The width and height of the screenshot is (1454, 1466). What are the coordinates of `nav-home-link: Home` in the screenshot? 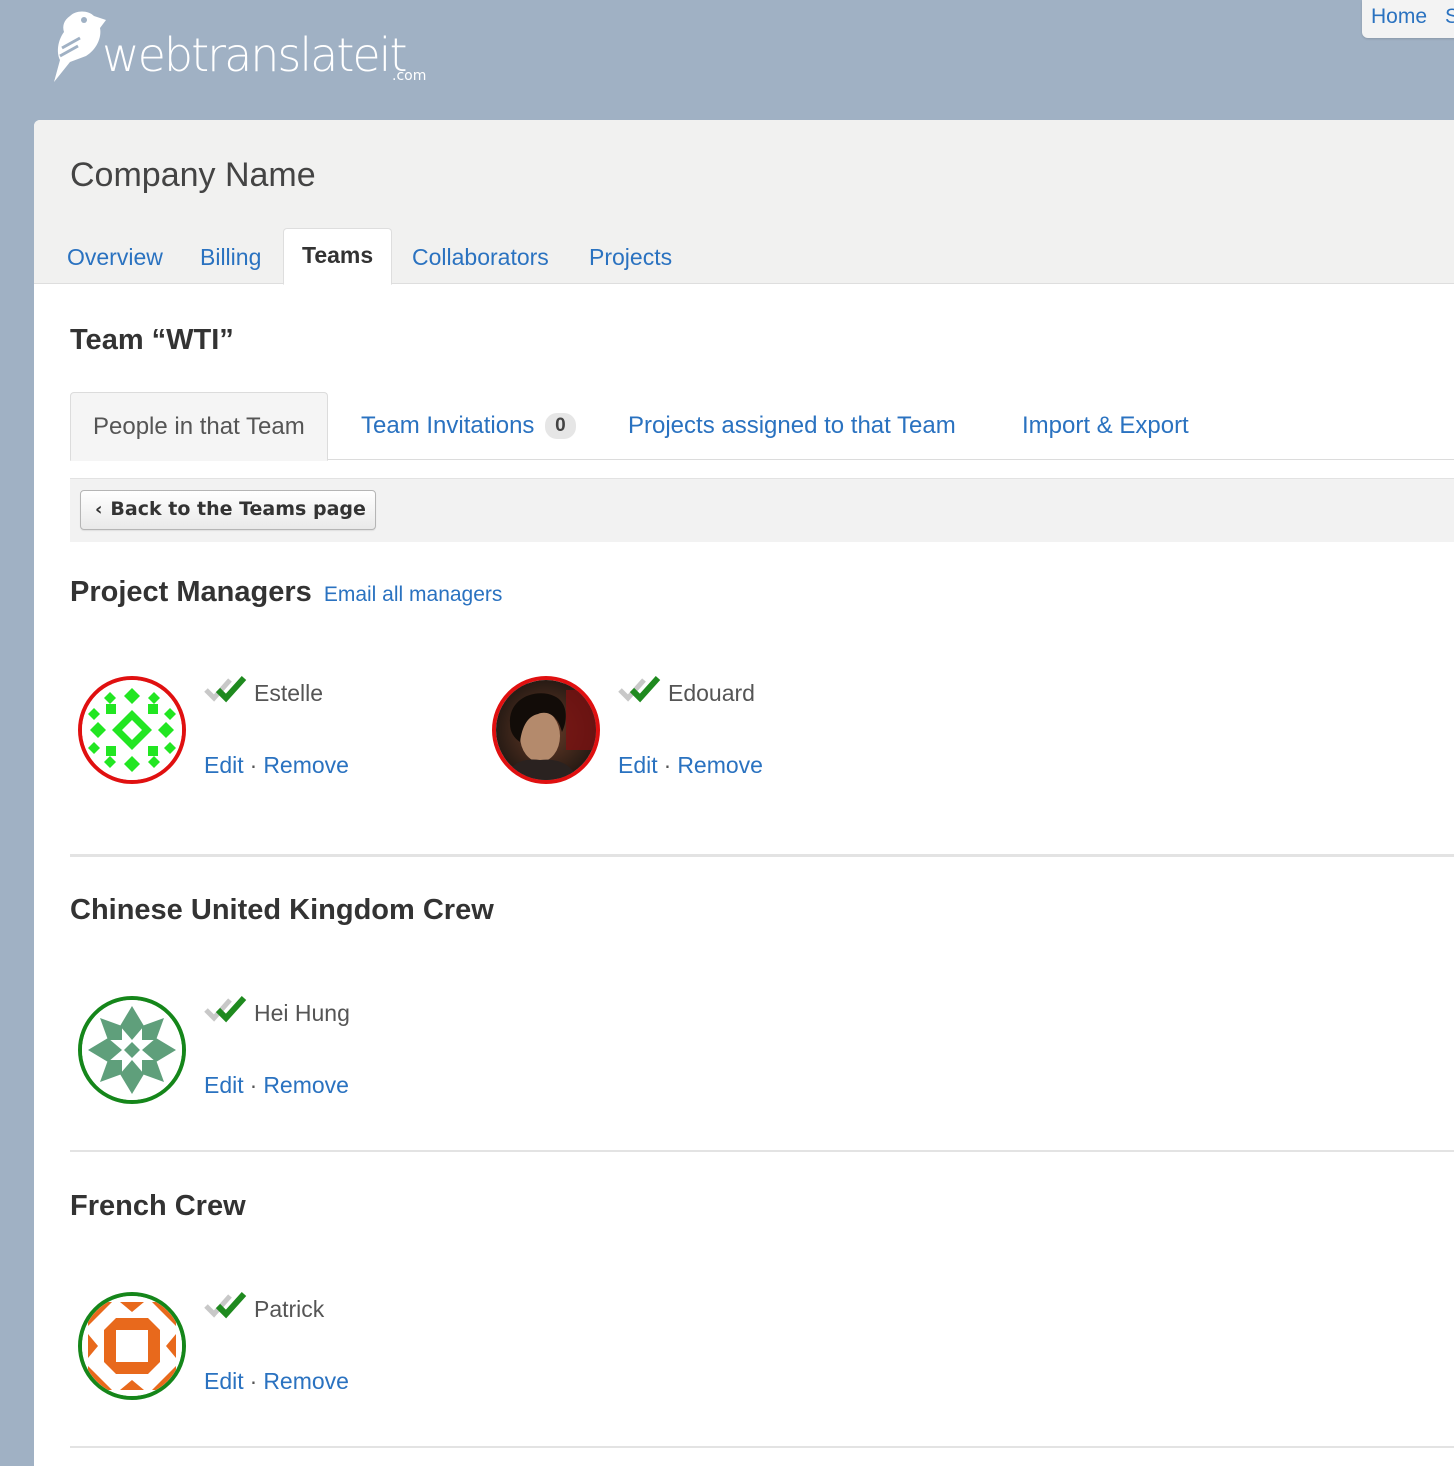 It's located at (1399, 16).